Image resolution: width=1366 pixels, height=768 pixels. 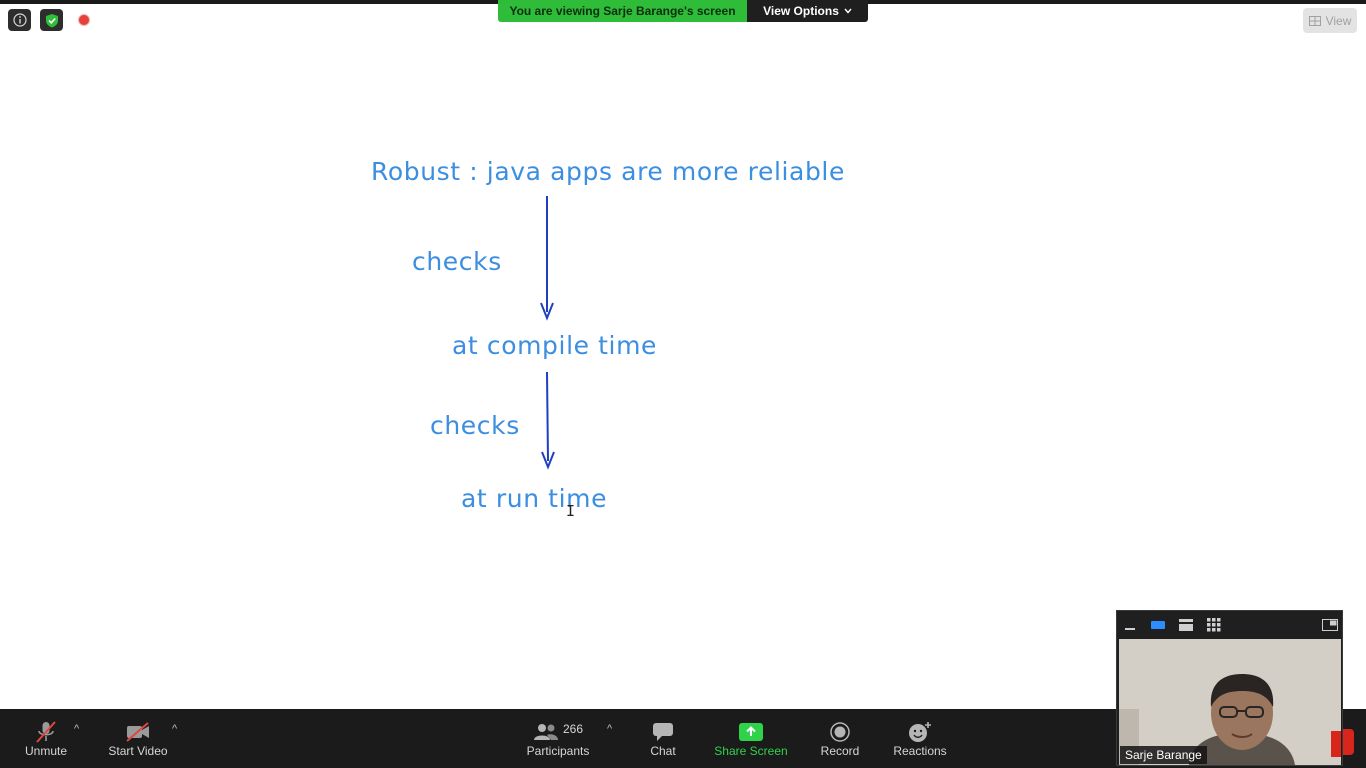 I want to click on muted-mic-icon, so click(x=46, y=732).